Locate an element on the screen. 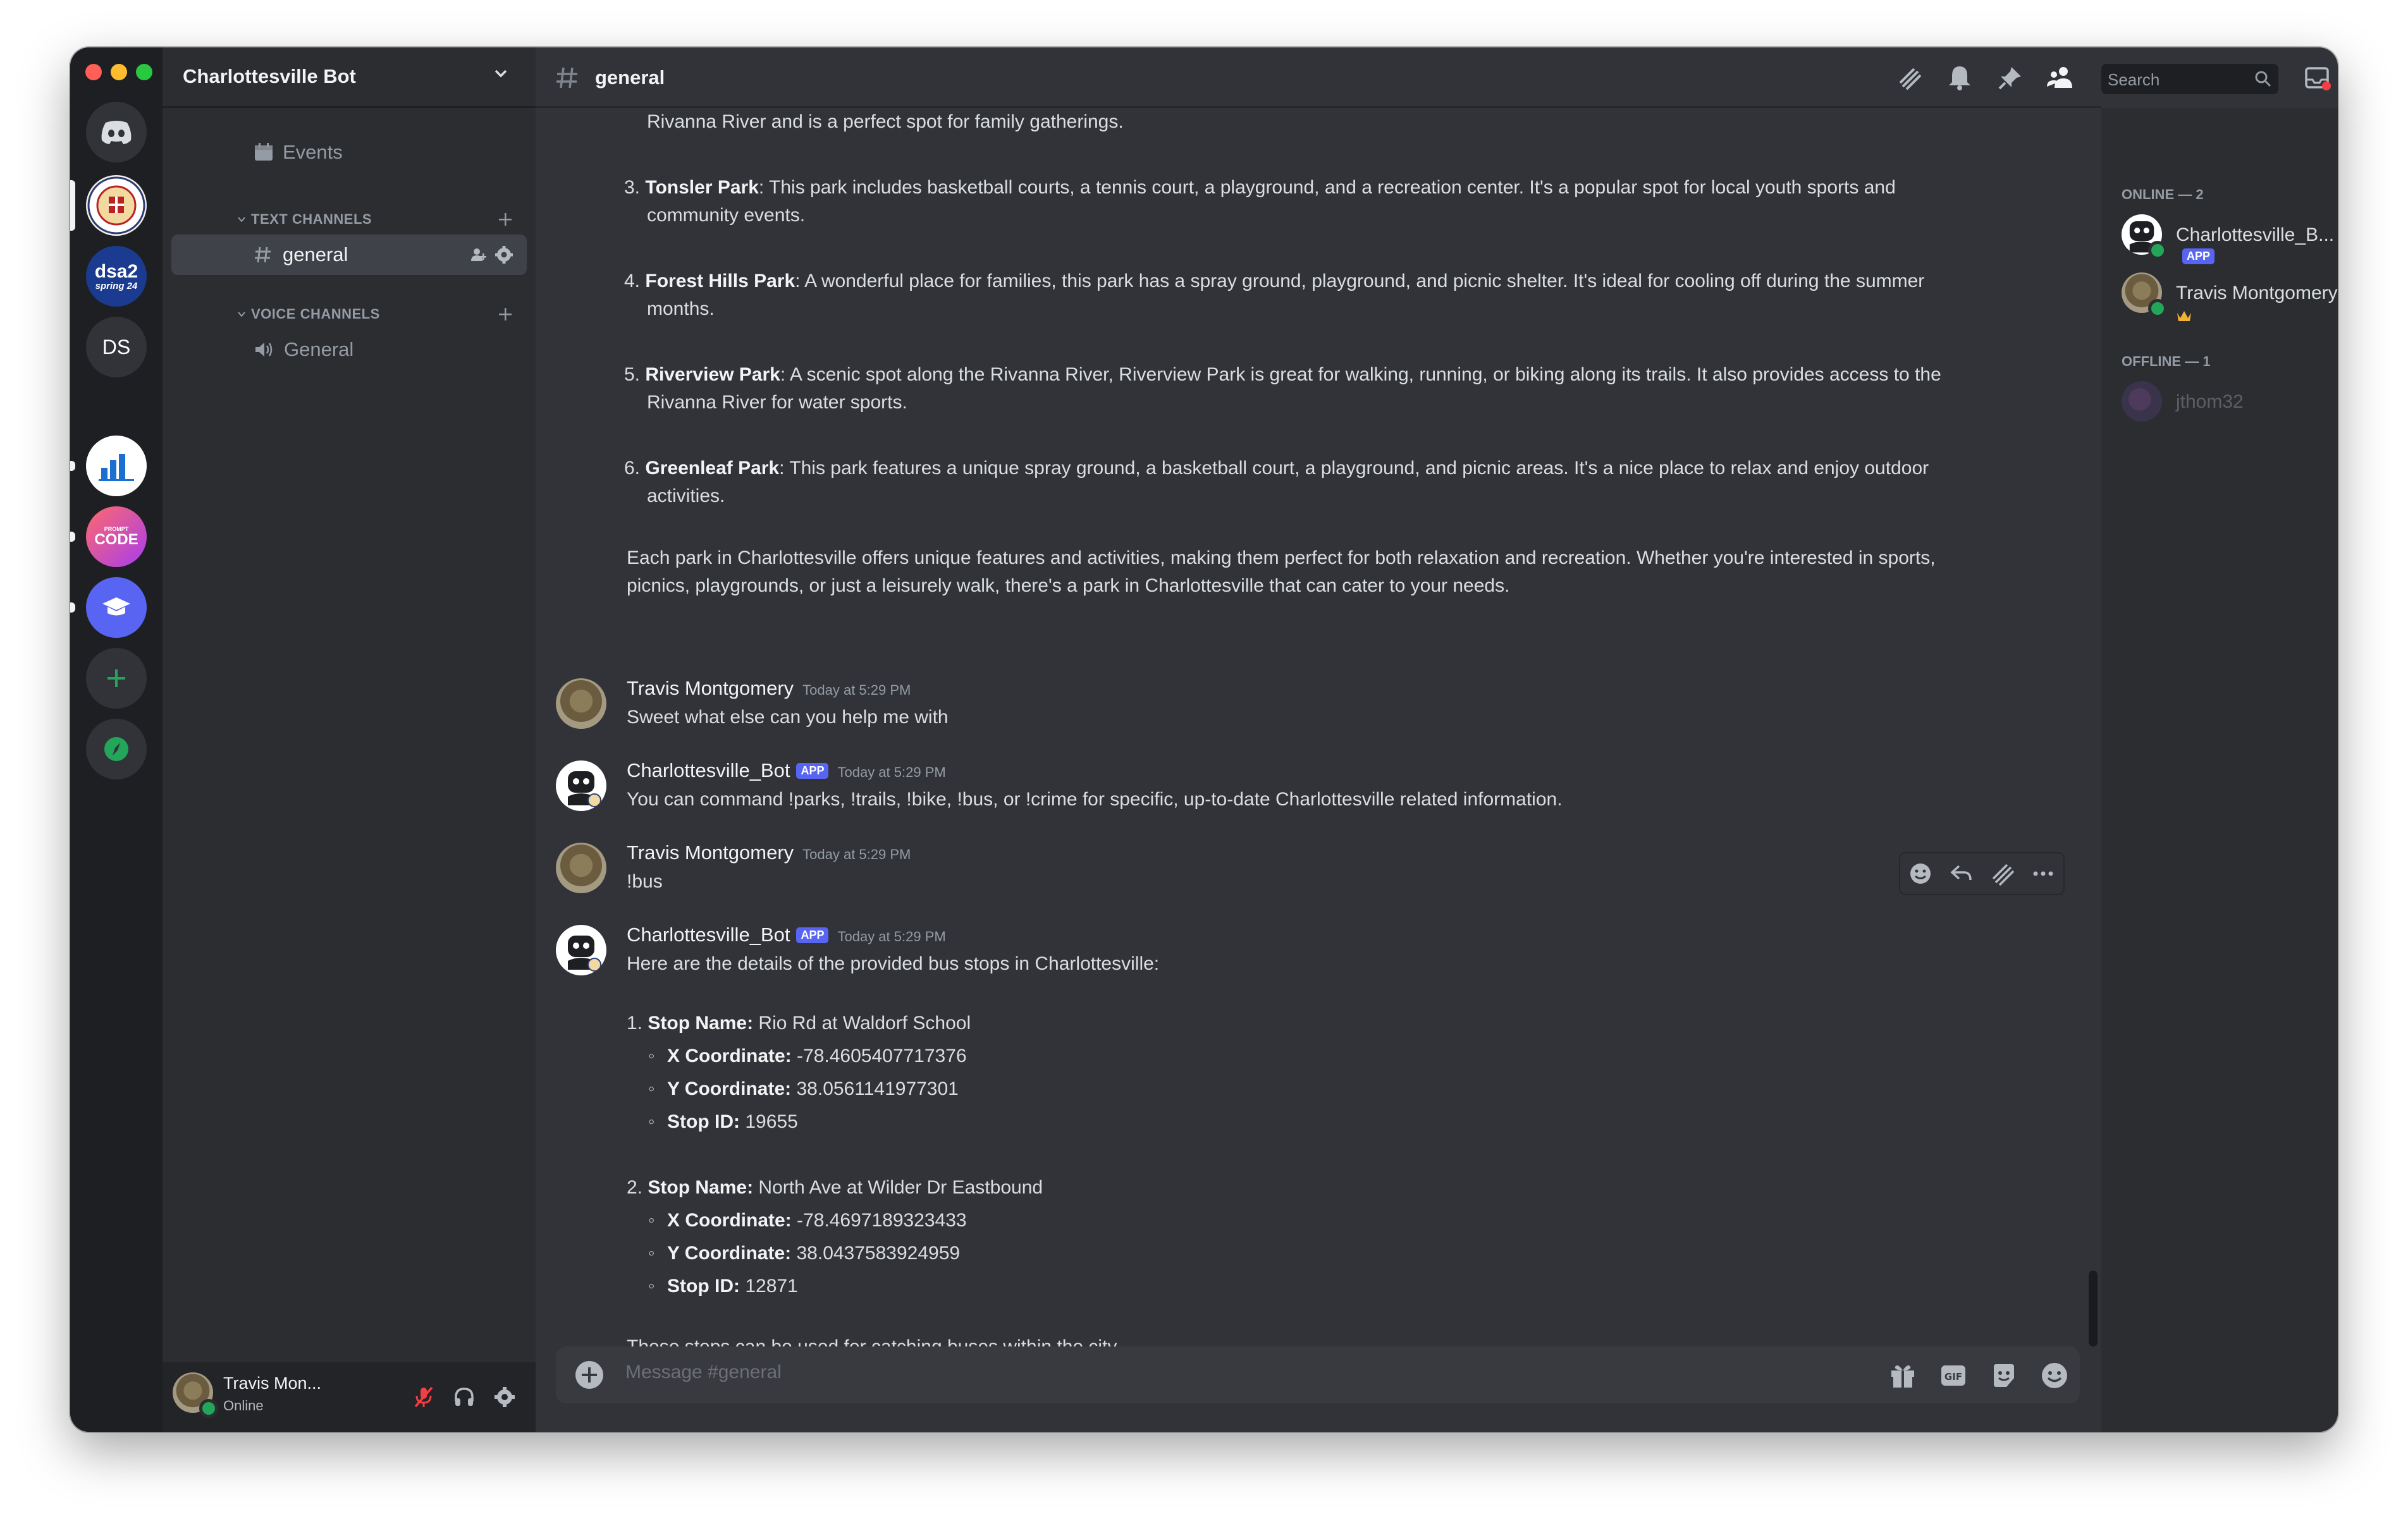 This screenshot has height=1526, width=2408. text-channels-category: TEXT CHANNELS is located at coordinates (379, 219).